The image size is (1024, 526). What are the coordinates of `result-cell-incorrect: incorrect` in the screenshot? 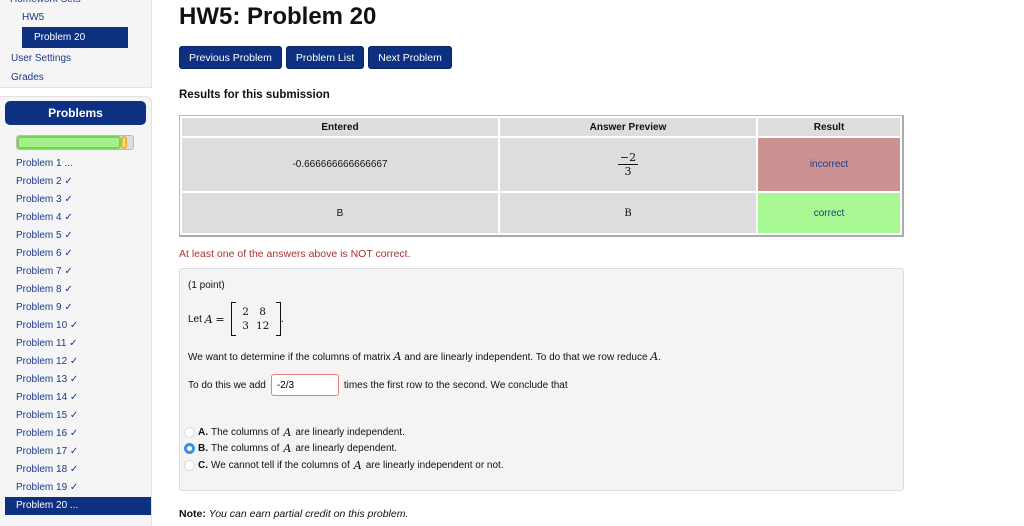 It's located at (829, 164).